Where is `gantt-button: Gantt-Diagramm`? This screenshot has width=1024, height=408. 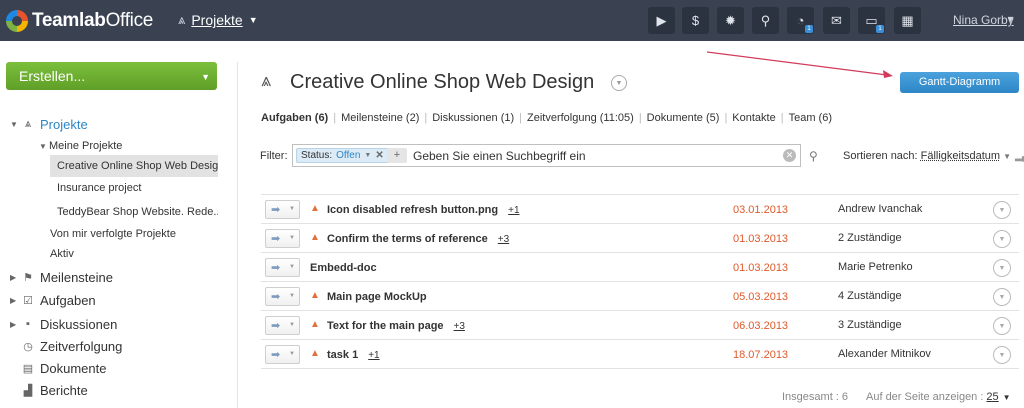 gantt-button: Gantt-Diagramm is located at coordinates (959, 82).